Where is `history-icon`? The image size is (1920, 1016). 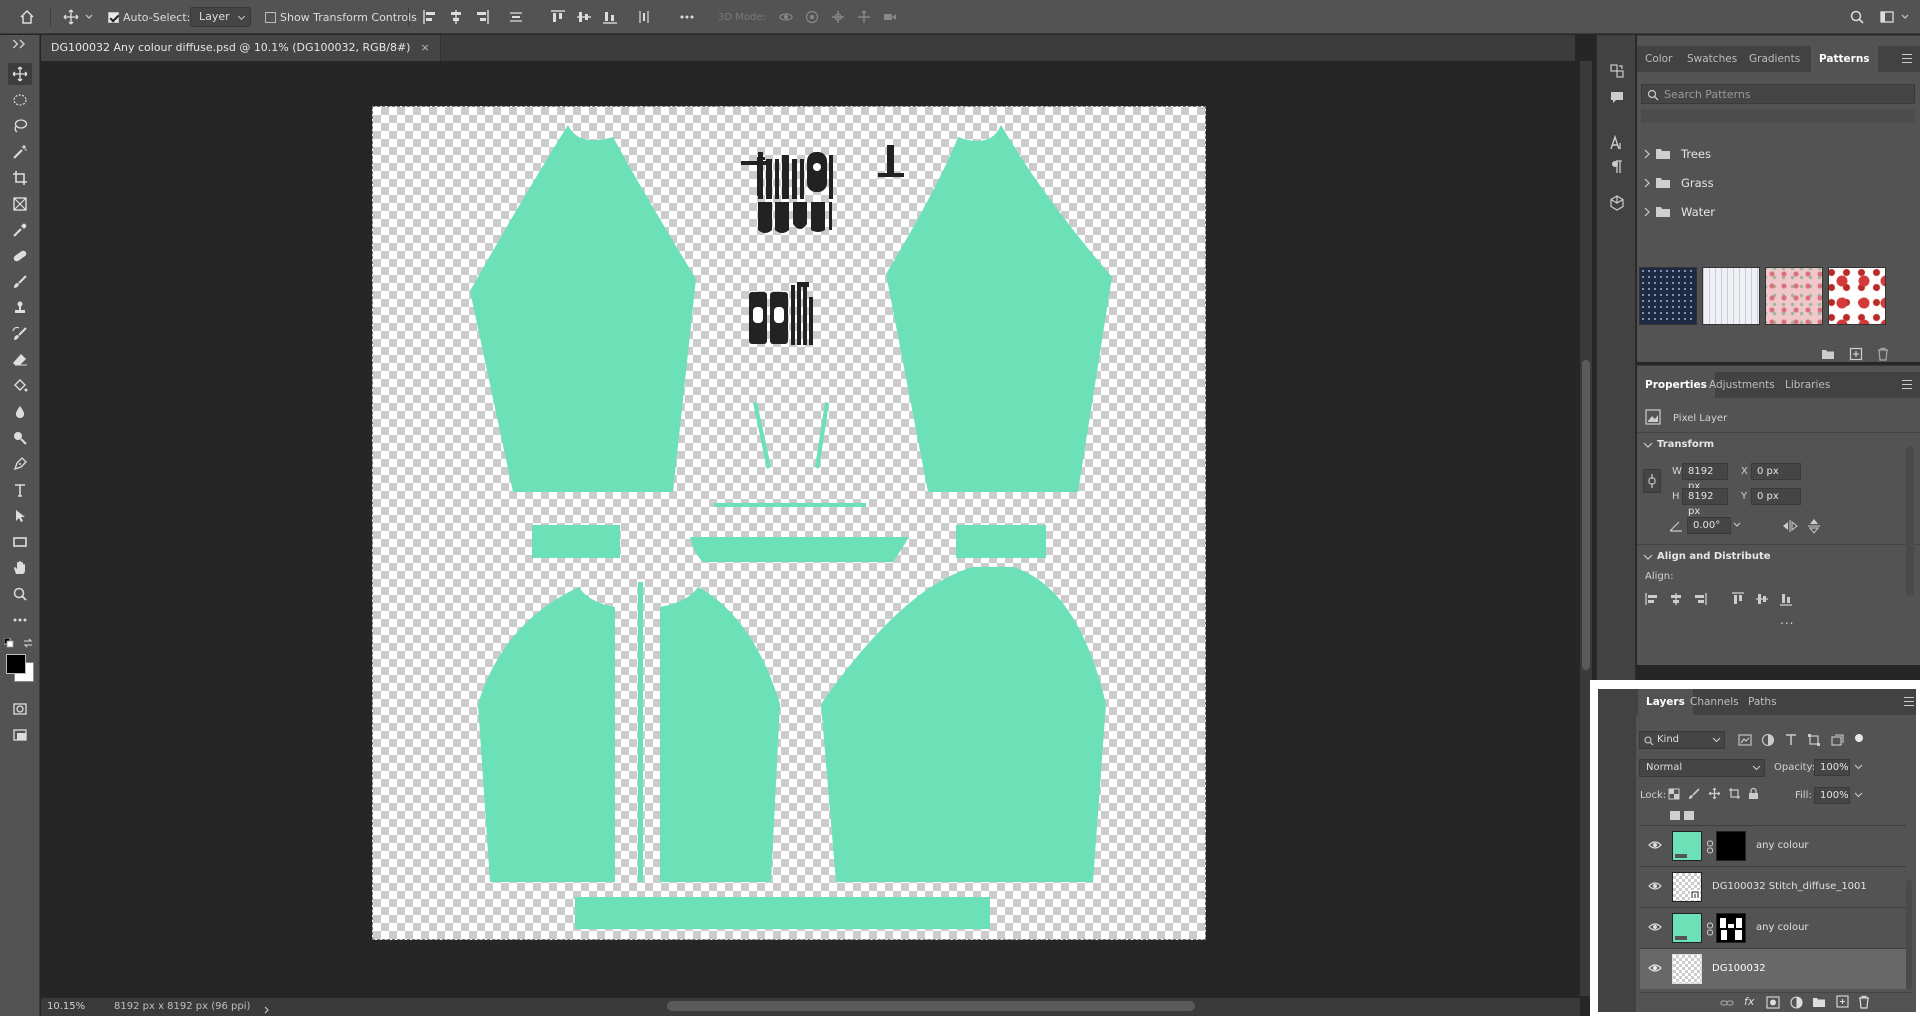
history-icon is located at coordinates (1617, 71).